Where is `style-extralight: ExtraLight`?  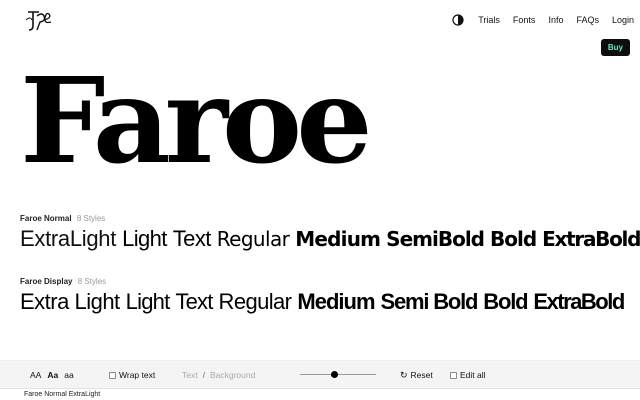 style-extralight: ExtraLight is located at coordinates (68, 239).